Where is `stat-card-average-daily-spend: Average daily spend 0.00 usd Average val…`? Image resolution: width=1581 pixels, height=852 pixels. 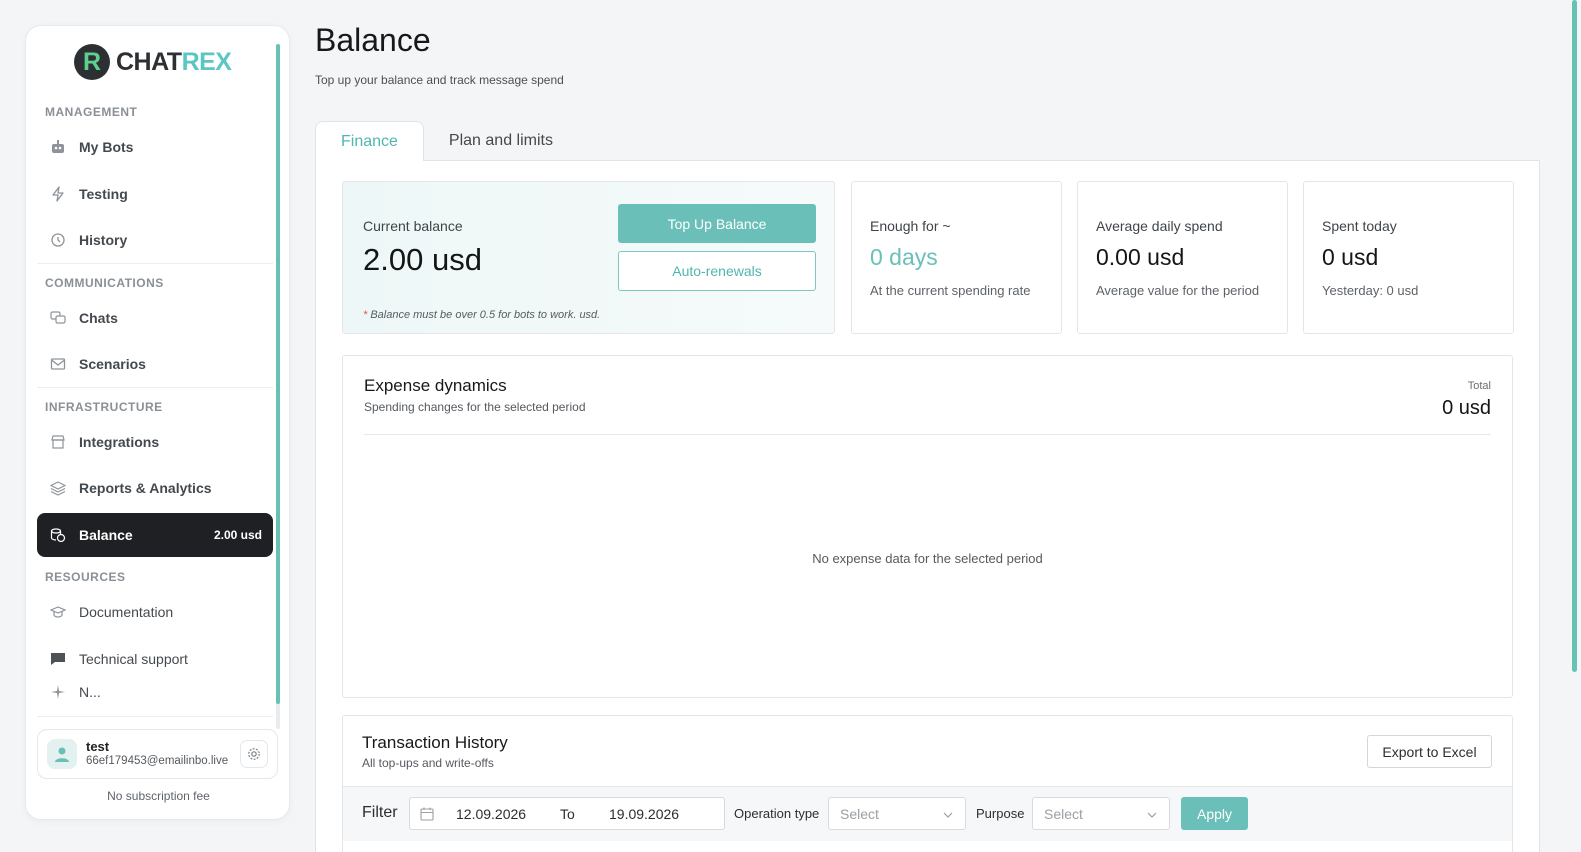
stat-card-average-daily-spend: Average daily spend 0.00 usd Average val… is located at coordinates (1182, 257).